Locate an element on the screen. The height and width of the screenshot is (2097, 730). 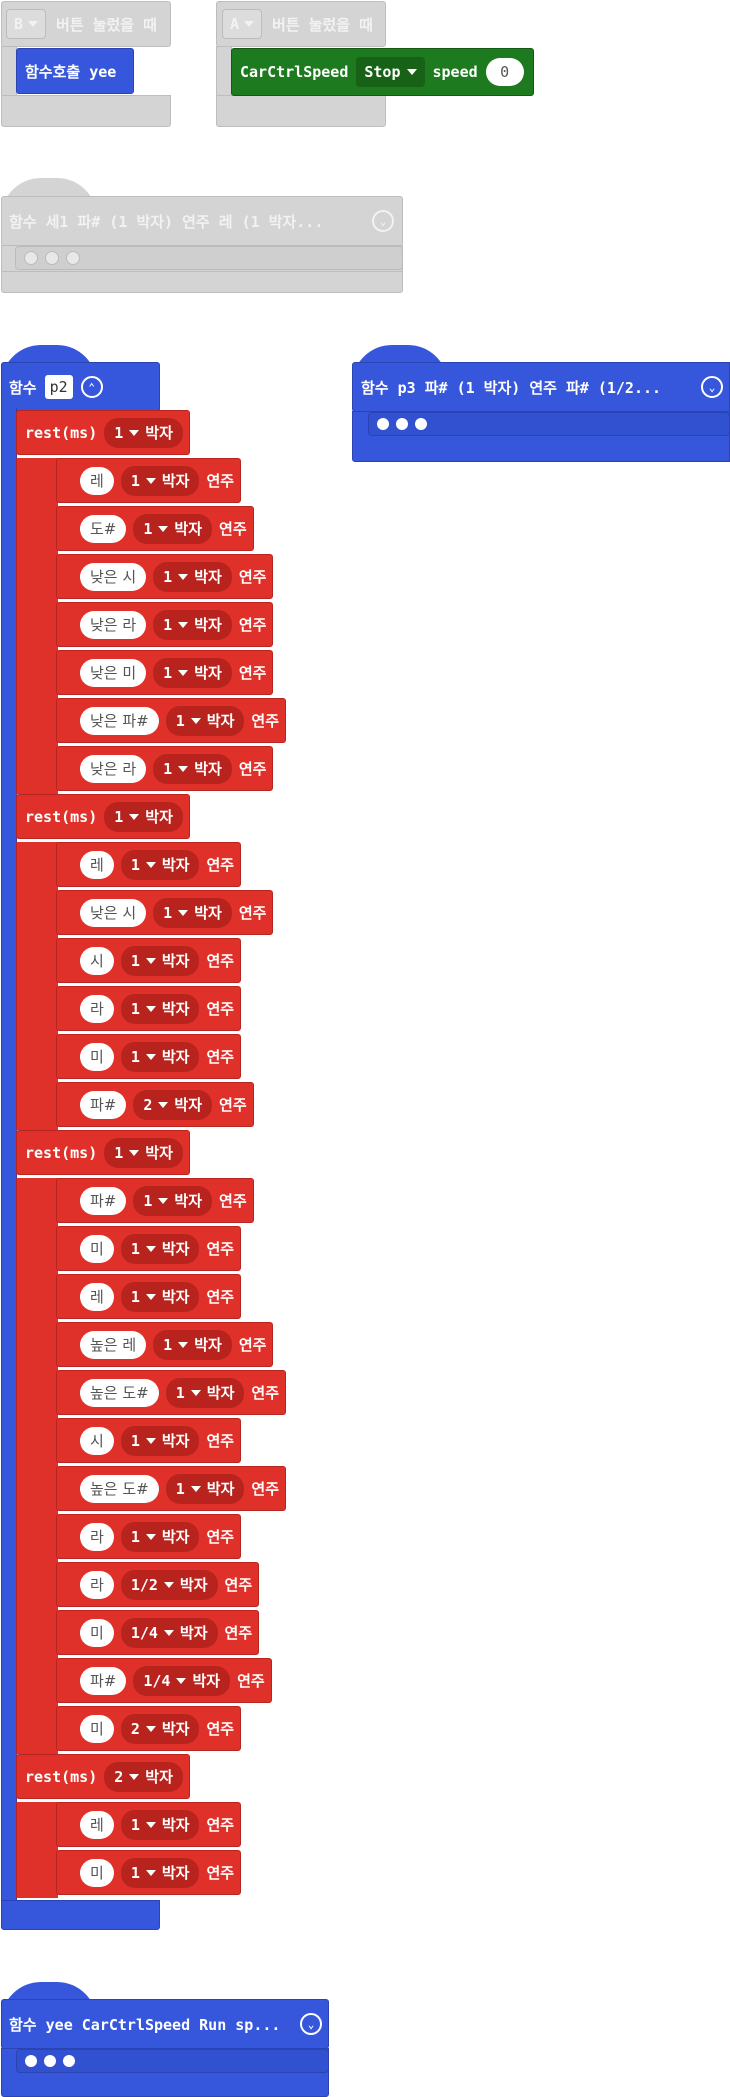
p3-collapsed-dots is located at coordinates (549, 424).